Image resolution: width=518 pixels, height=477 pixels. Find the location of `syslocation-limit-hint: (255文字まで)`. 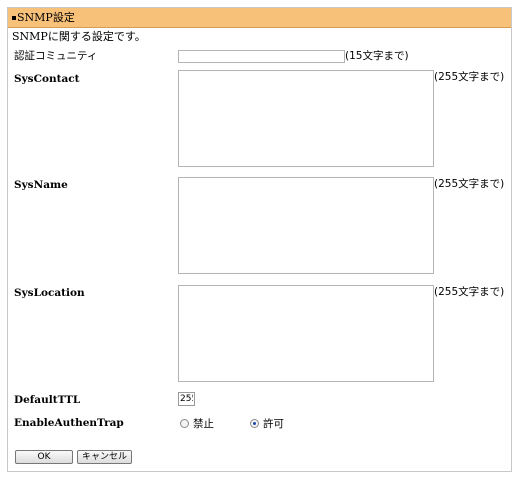

syslocation-limit-hint: (255文字まで) is located at coordinates (469, 292).